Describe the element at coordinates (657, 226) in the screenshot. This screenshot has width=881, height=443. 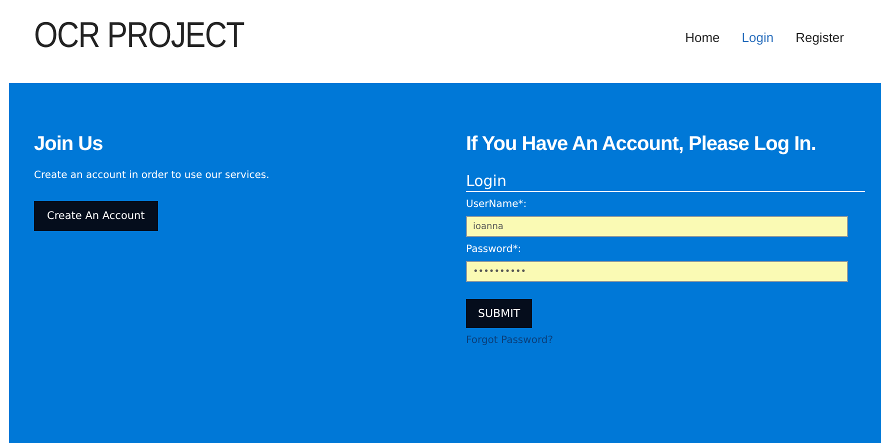
I see `input-field: ioanna` at that location.